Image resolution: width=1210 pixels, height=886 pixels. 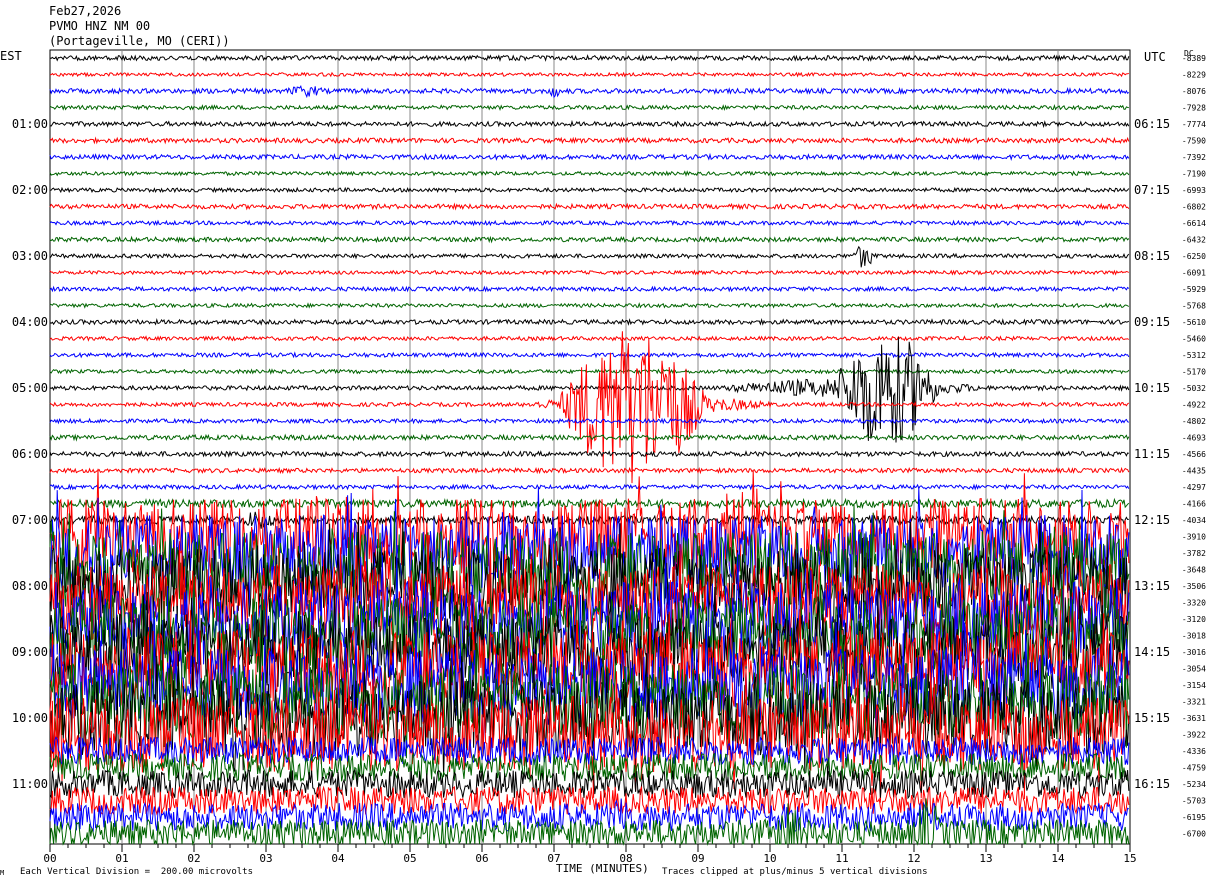 What do you see at coordinates (1152, 190) in the screenshot?
I see `utc-time-label: 07:15` at bounding box center [1152, 190].